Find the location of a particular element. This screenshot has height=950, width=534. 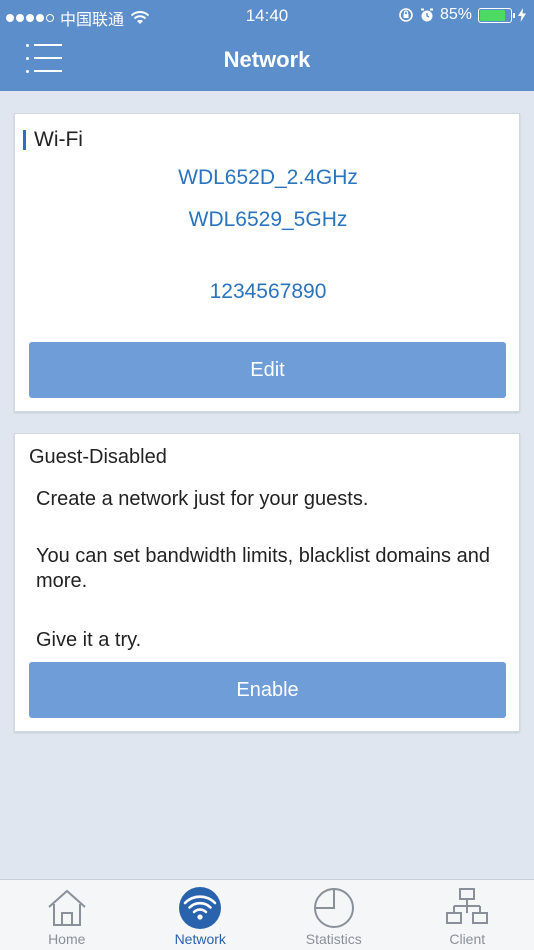

guest-description-1: Create a network just for your guests. is located at coordinates (202, 499).